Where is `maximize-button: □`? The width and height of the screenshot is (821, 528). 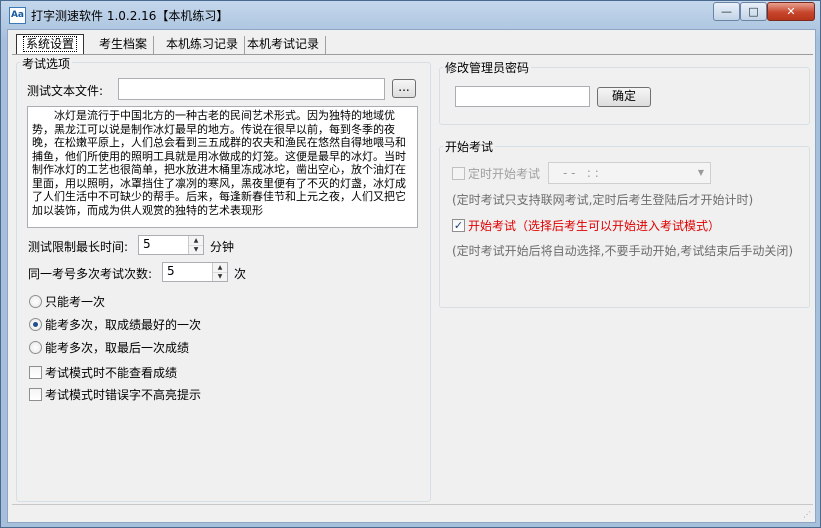
maximize-button: □ is located at coordinates (753, 11).